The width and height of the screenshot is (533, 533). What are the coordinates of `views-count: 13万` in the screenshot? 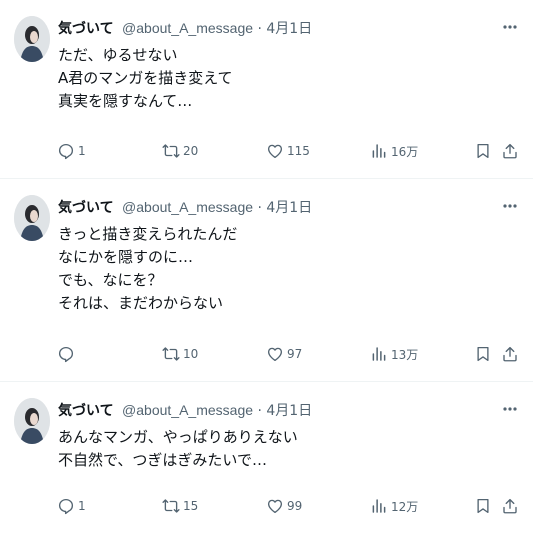 It's located at (405, 354).